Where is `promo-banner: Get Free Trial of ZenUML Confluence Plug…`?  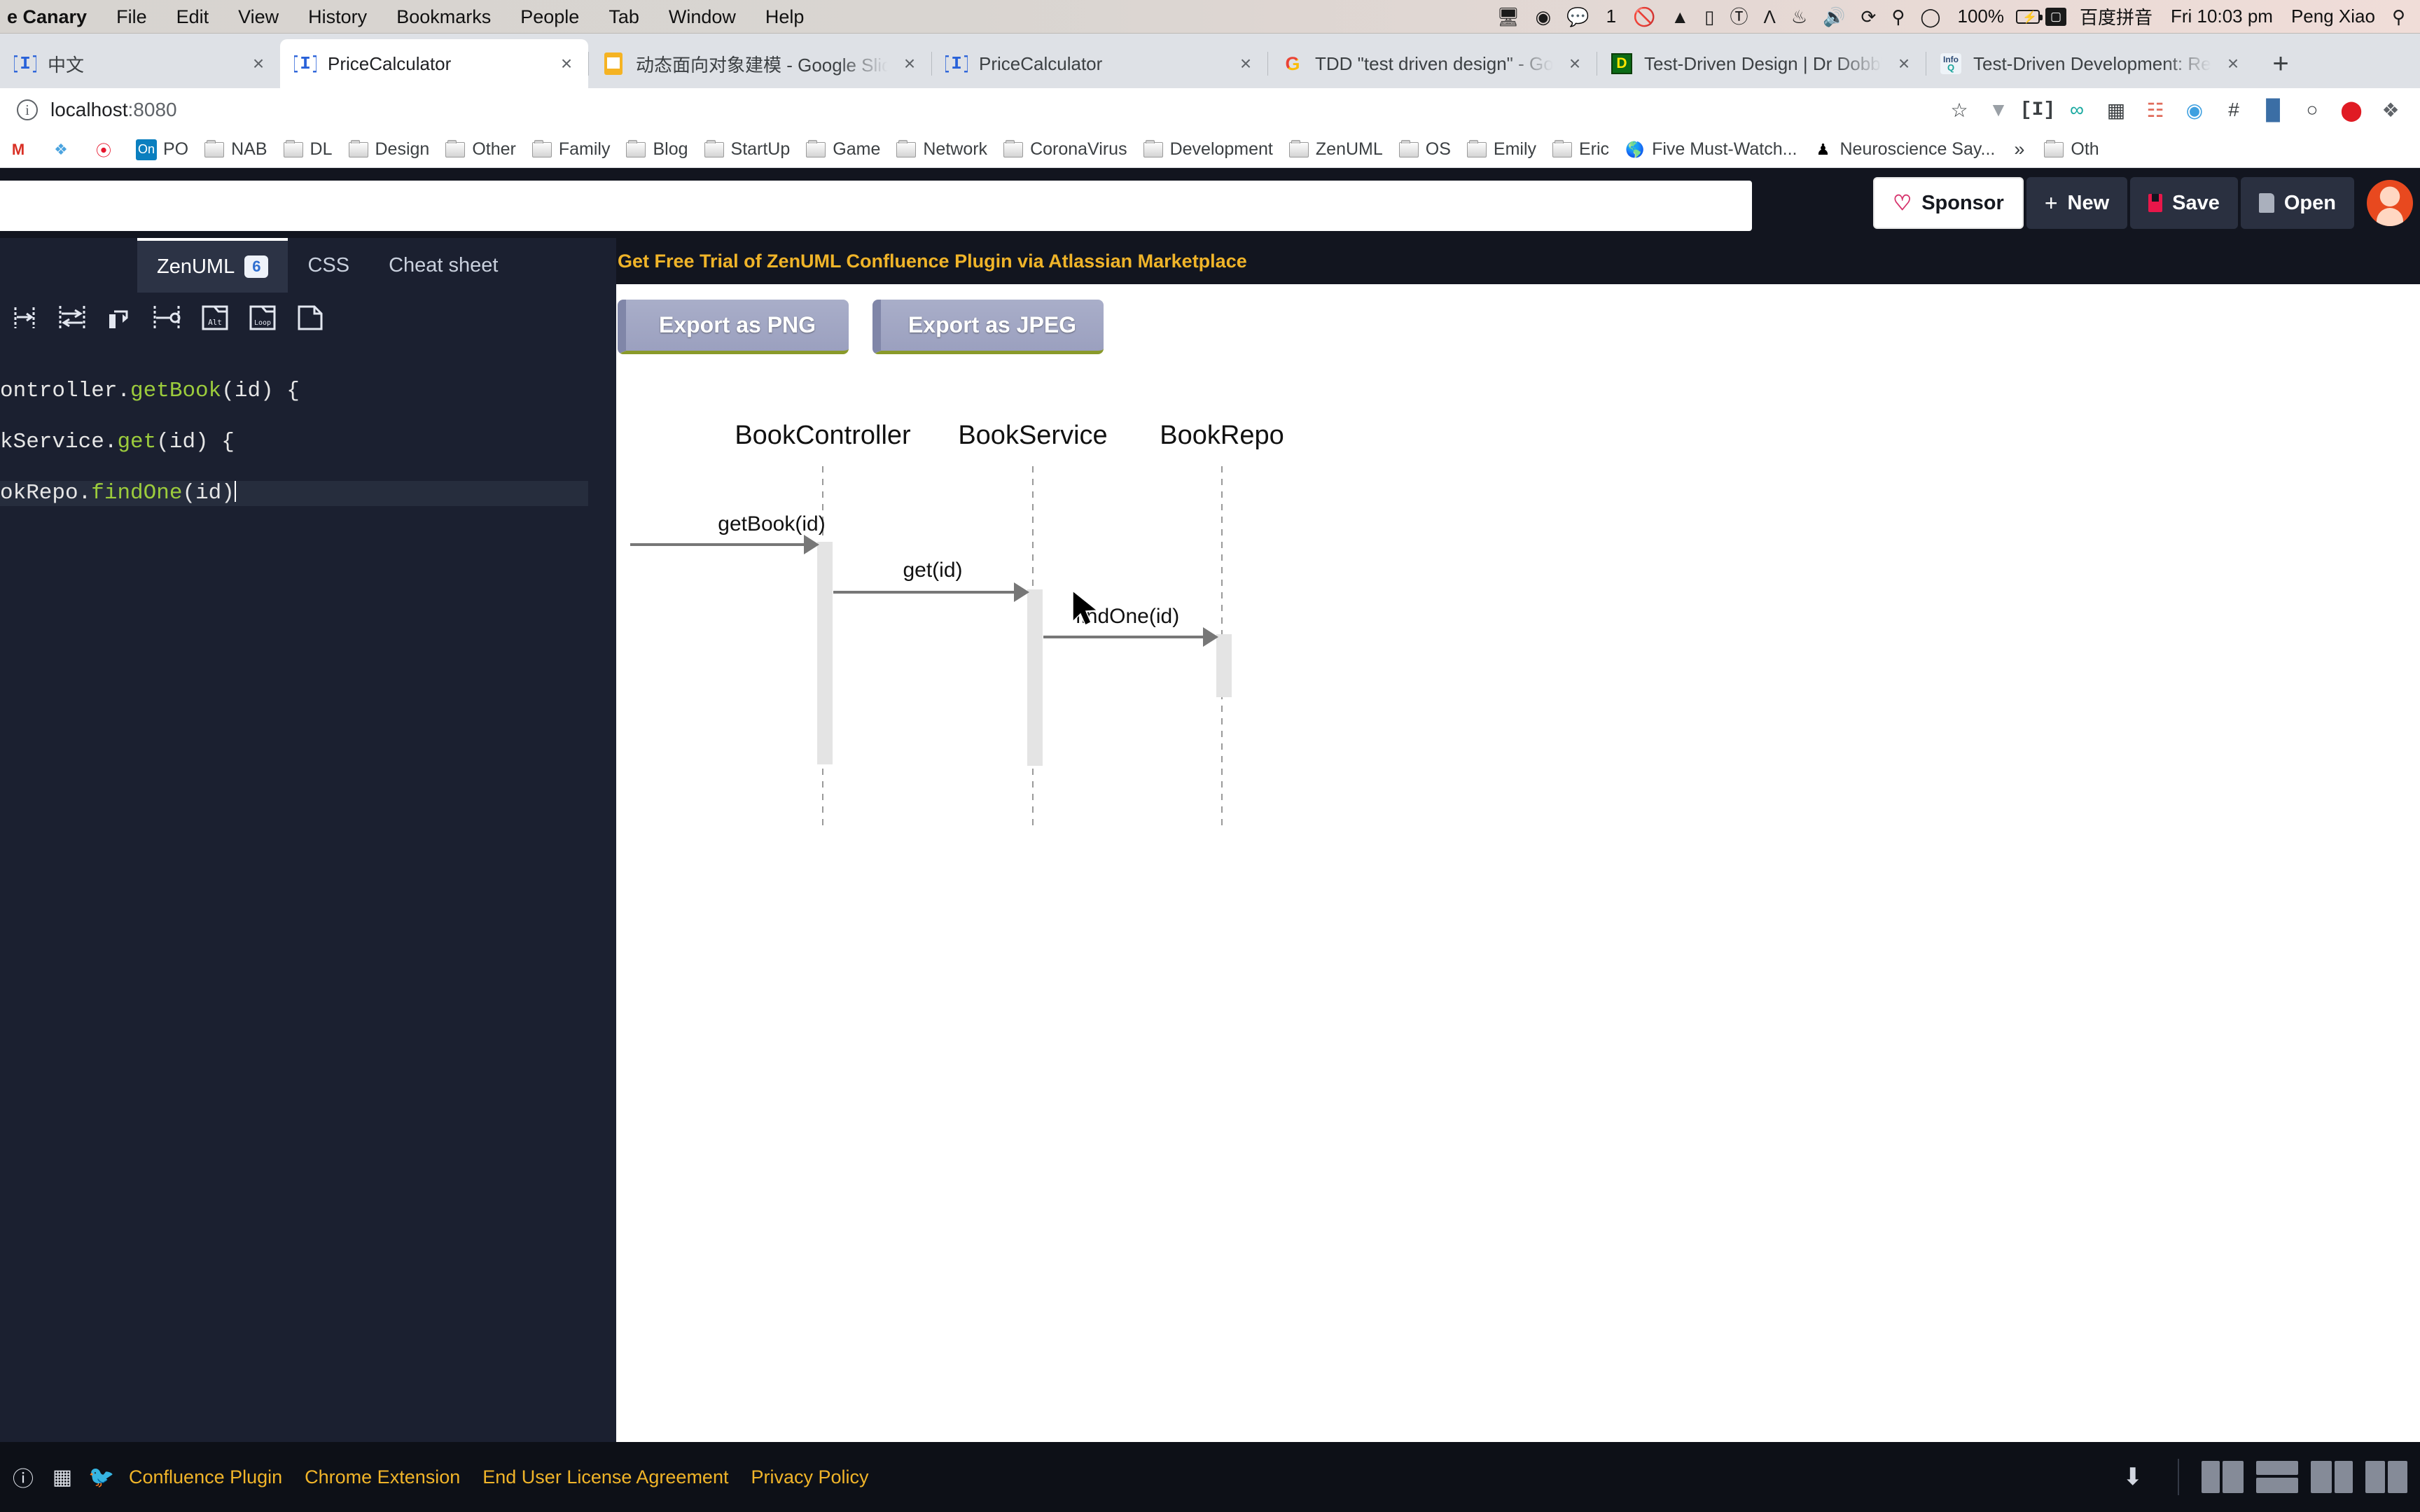
promo-banner: Get Free Trial of ZenUML Confluence Plug… is located at coordinates (1518, 261).